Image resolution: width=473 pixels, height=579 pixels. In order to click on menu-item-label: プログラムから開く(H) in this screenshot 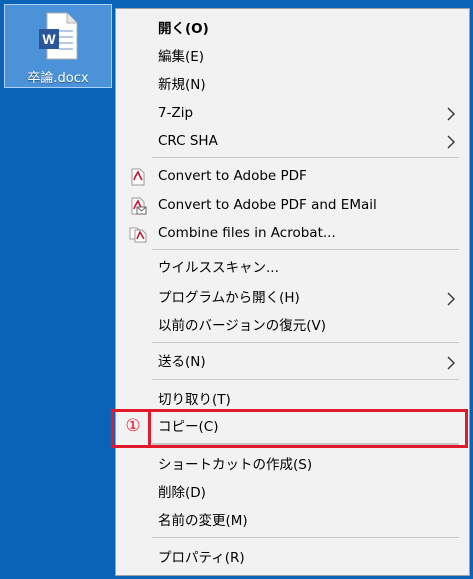, I will do `click(229, 298)`.